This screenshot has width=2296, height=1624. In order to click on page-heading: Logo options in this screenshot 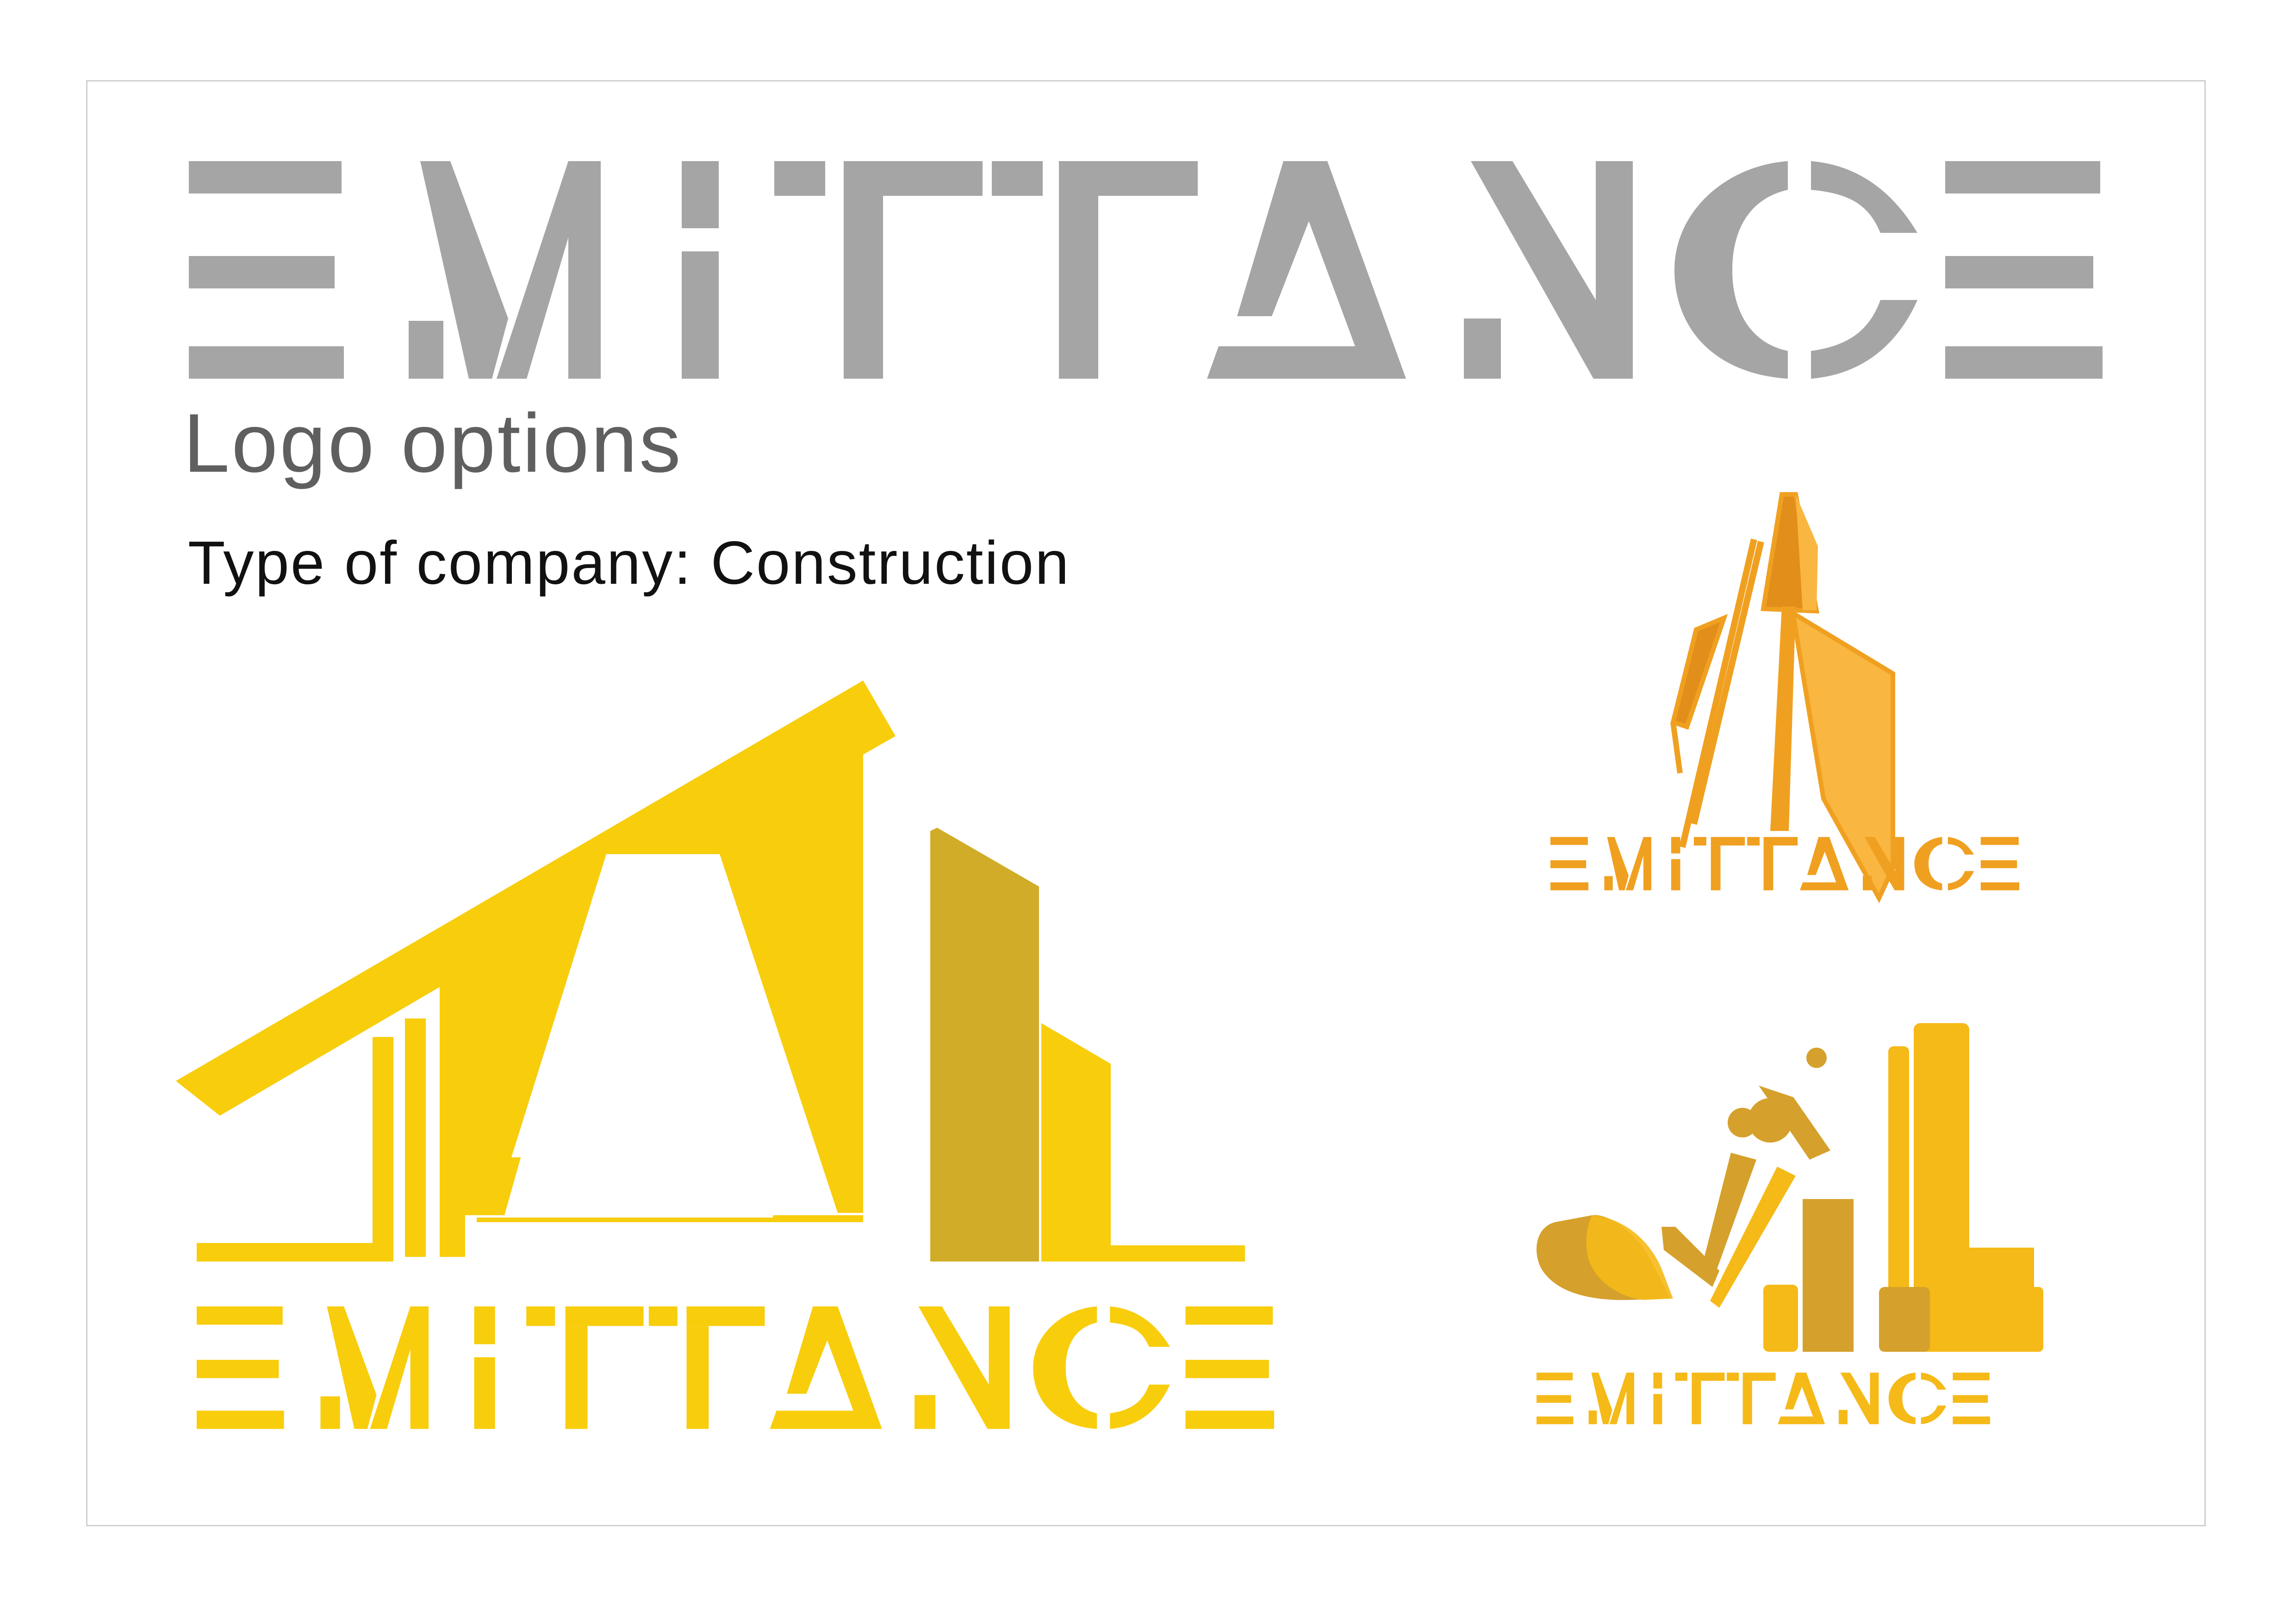, I will do `click(433, 443)`.